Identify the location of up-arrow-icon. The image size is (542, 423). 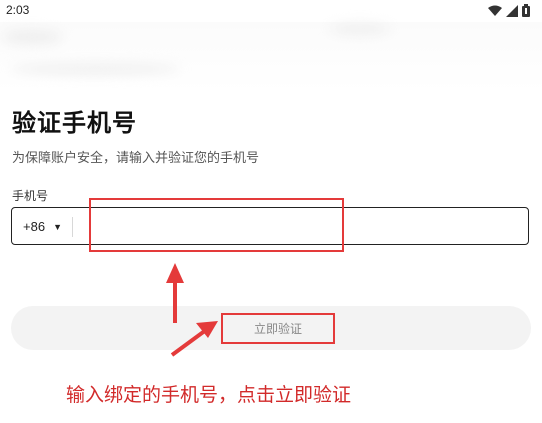
(175, 293).